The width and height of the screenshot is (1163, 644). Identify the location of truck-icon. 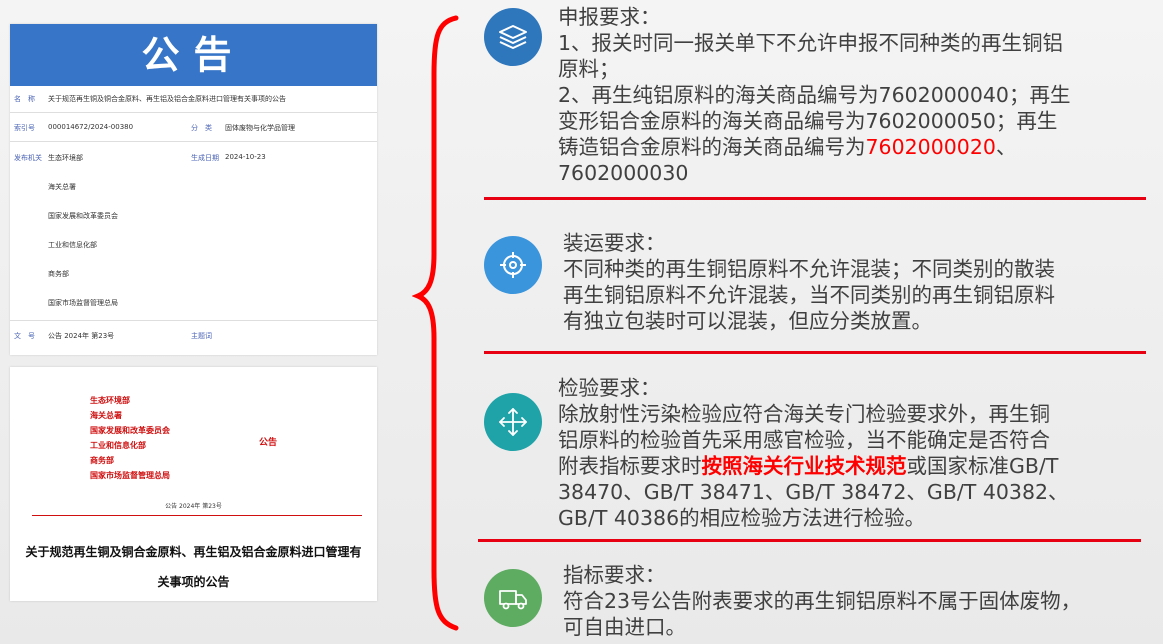
(513, 598).